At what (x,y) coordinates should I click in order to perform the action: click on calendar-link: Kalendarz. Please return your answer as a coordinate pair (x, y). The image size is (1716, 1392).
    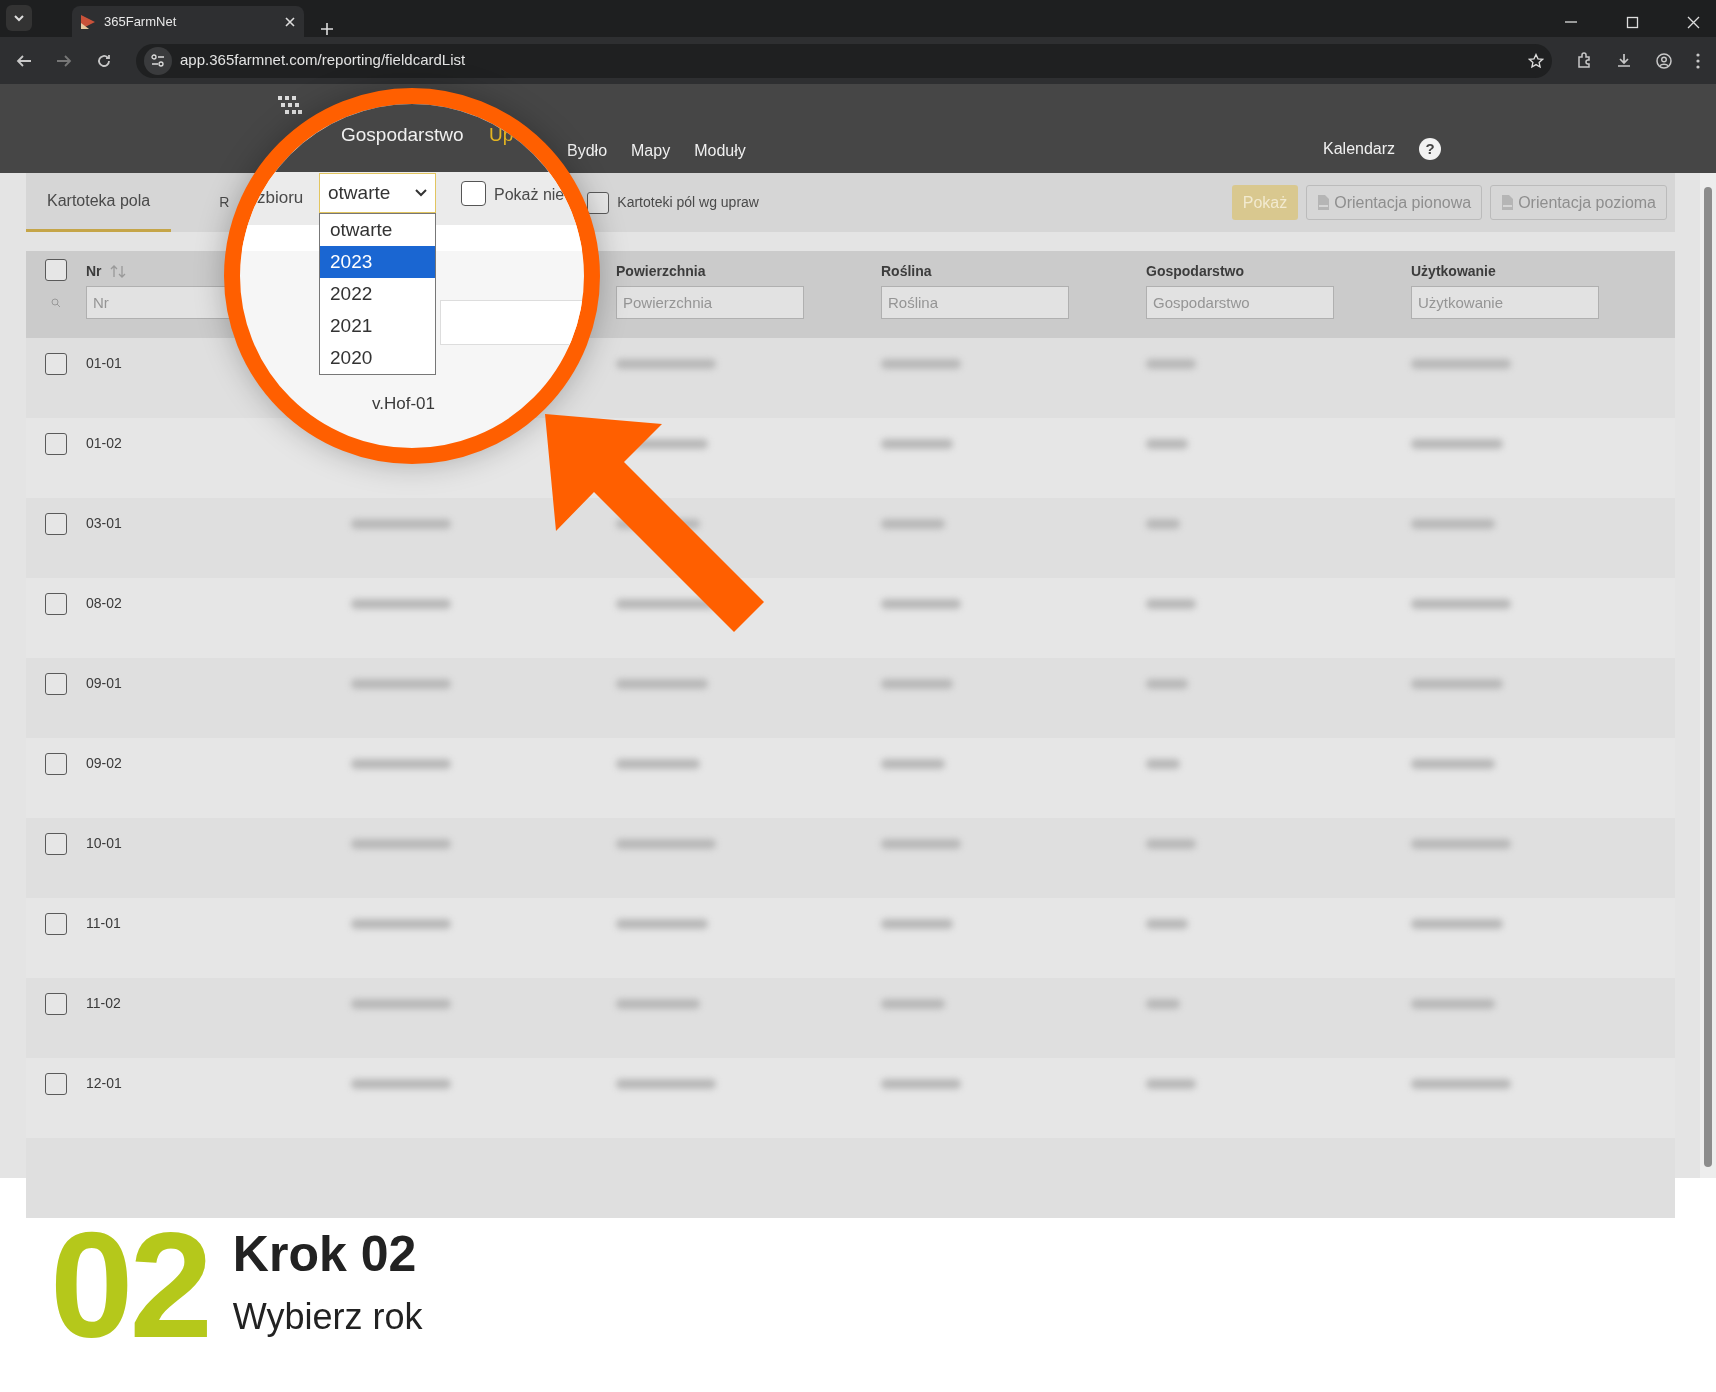
    Looking at the image, I should click on (1359, 149).